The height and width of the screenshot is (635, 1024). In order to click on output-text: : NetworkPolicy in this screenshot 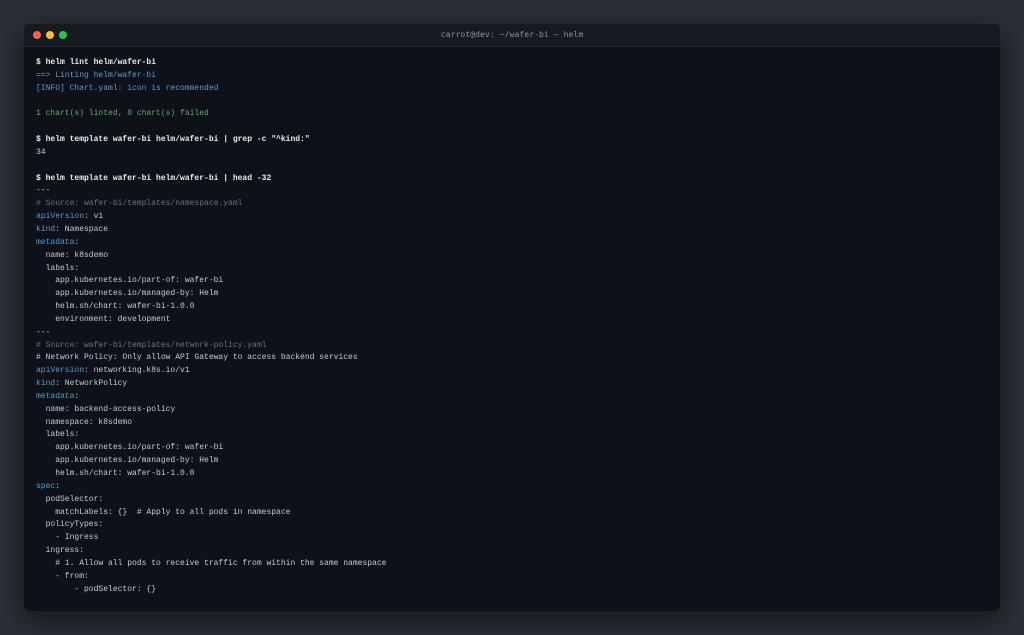, I will do `click(91, 384)`.